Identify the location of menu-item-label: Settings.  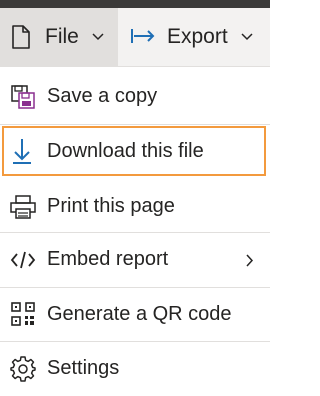
(83, 368).